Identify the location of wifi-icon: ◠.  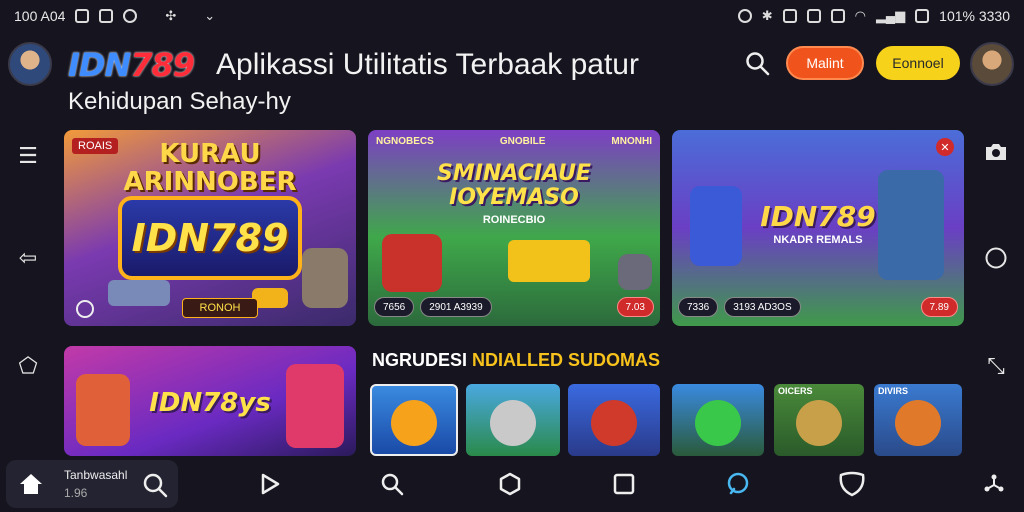
(860, 15).